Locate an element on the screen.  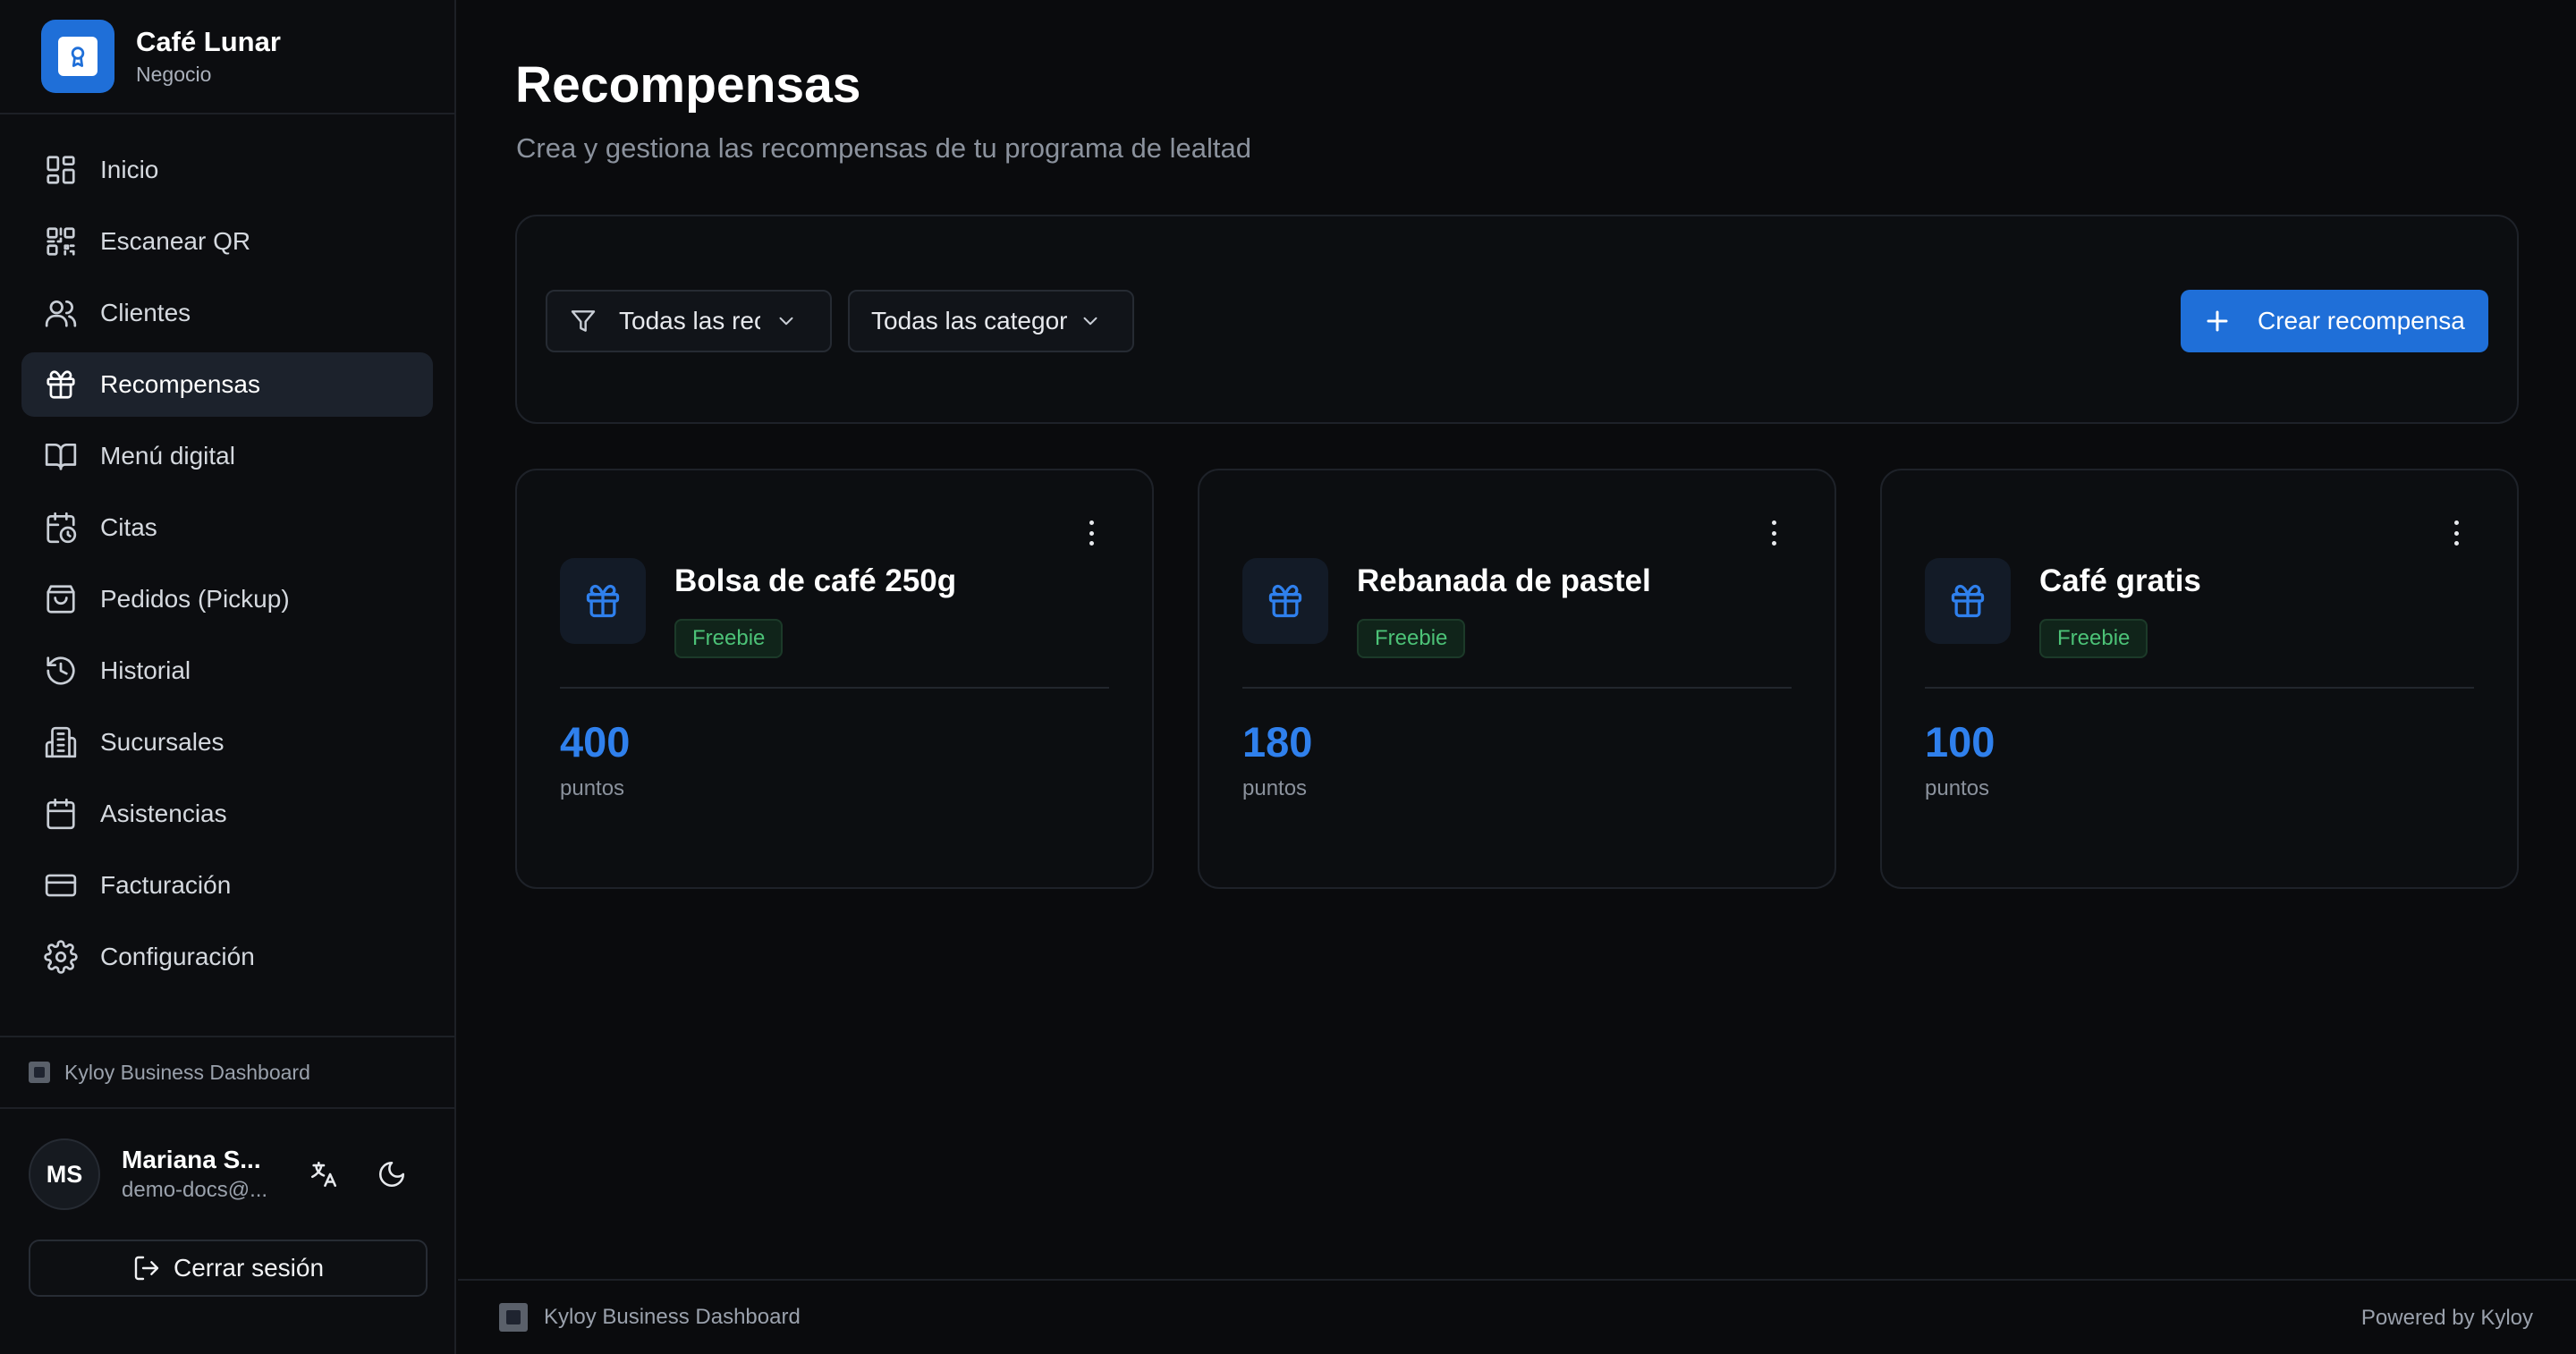
logout-button: Cerrar sesión is located at coordinates (228, 1268).